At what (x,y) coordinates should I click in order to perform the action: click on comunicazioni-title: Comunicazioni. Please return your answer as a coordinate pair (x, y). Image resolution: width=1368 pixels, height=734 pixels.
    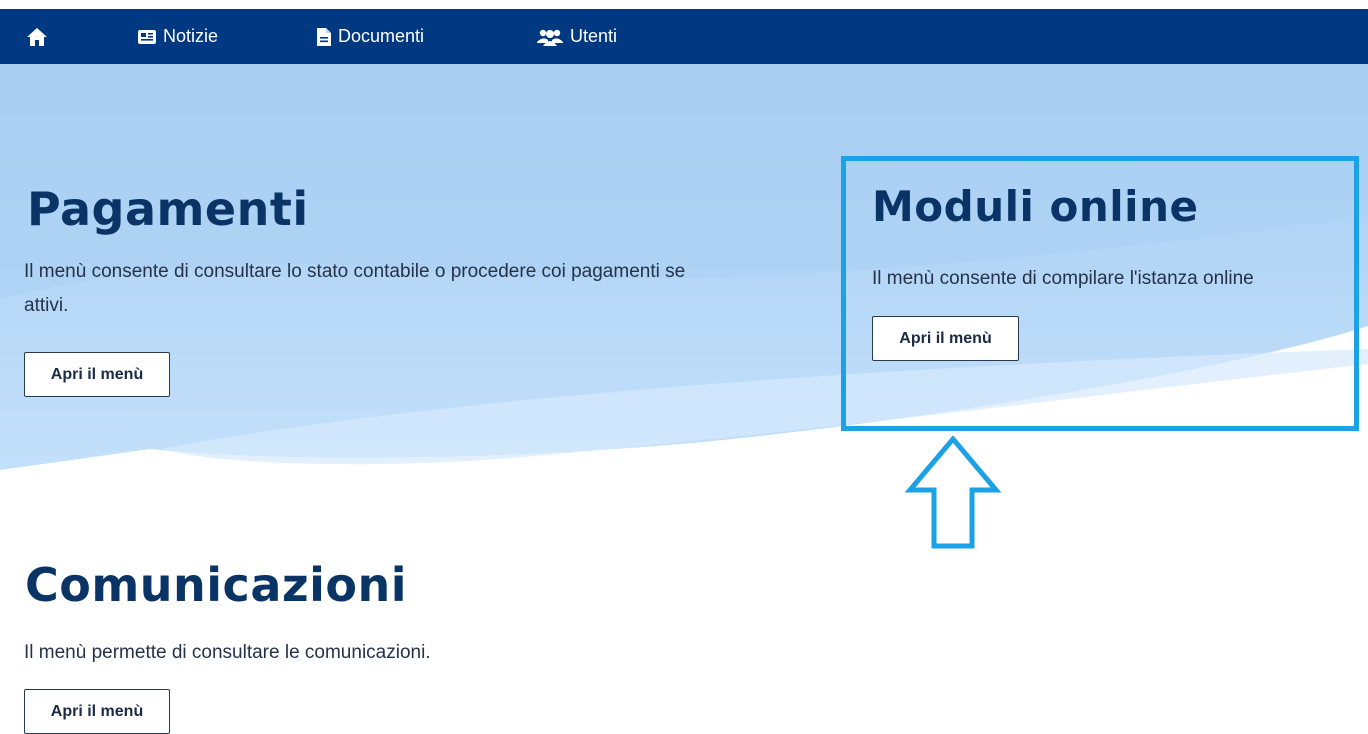
    Looking at the image, I should click on (216, 585).